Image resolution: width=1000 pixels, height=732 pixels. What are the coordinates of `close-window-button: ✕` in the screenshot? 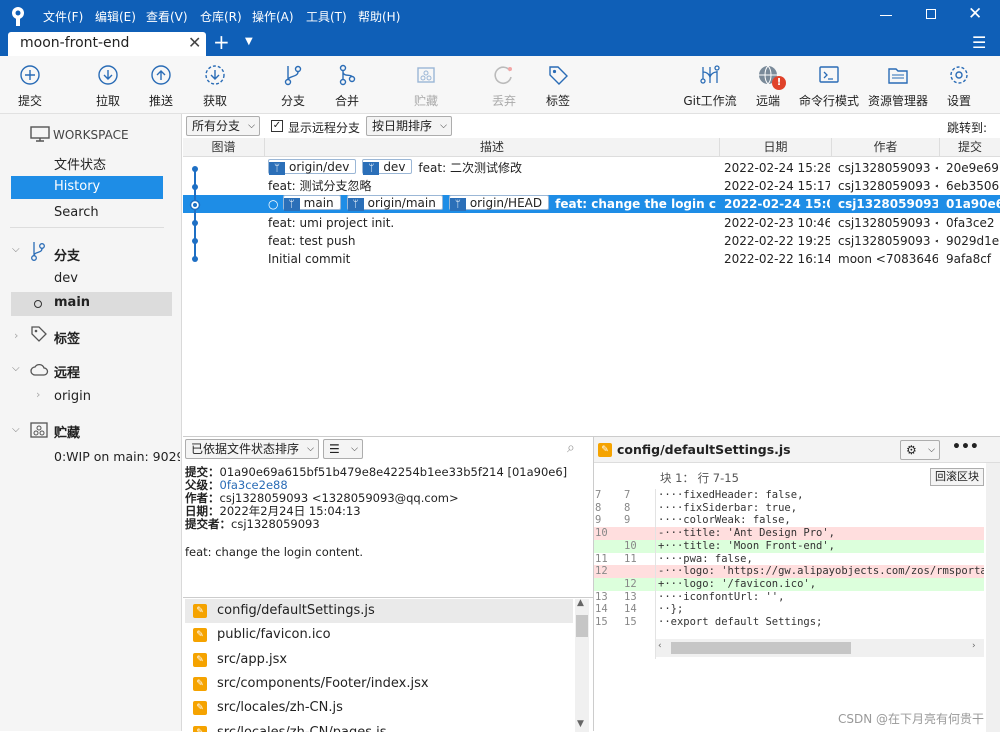 It's located at (975, 14).